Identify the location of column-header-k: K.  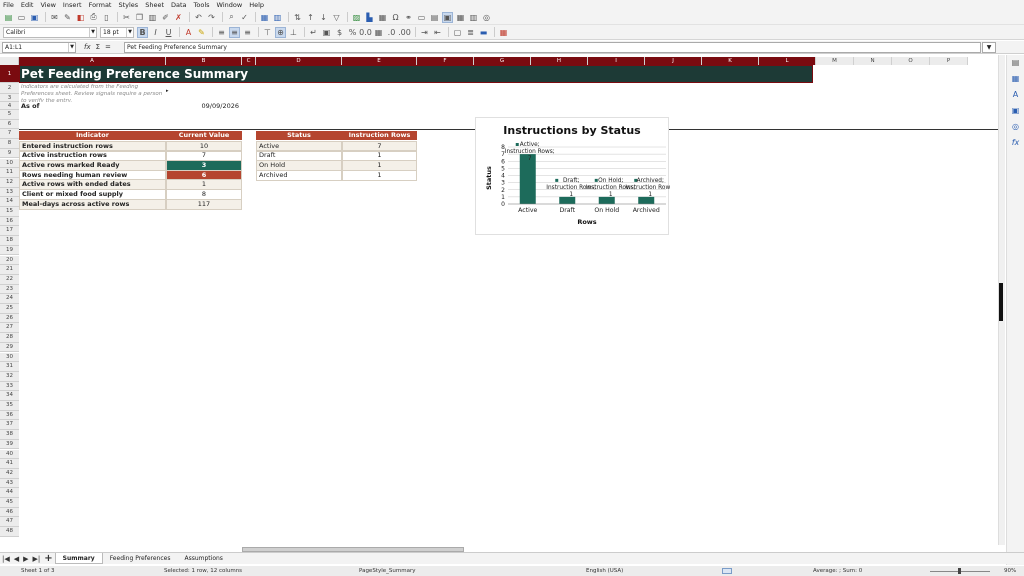
(730, 61).